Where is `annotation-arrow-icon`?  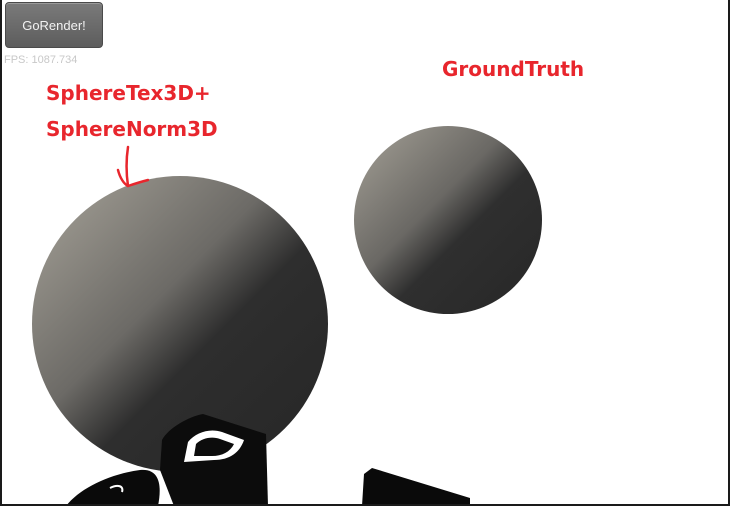
annotation-arrow-icon is located at coordinates (127, 166).